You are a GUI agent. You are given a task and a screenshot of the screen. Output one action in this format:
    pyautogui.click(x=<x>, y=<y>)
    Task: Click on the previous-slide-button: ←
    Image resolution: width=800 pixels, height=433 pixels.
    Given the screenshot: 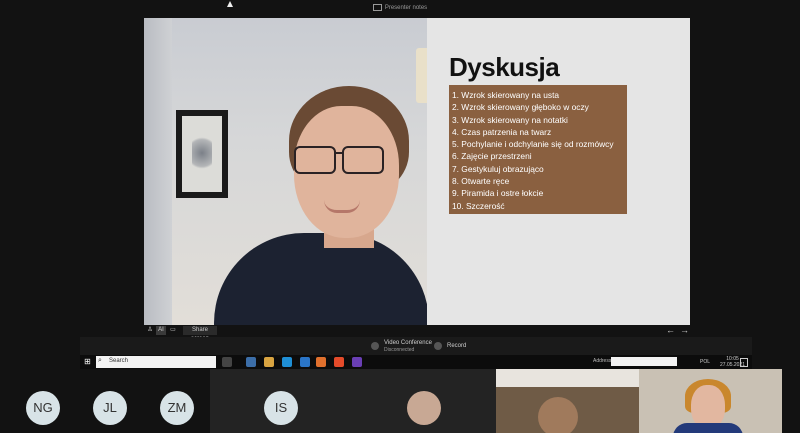 What is the action you would take?
    pyautogui.click(x=670, y=330)
    